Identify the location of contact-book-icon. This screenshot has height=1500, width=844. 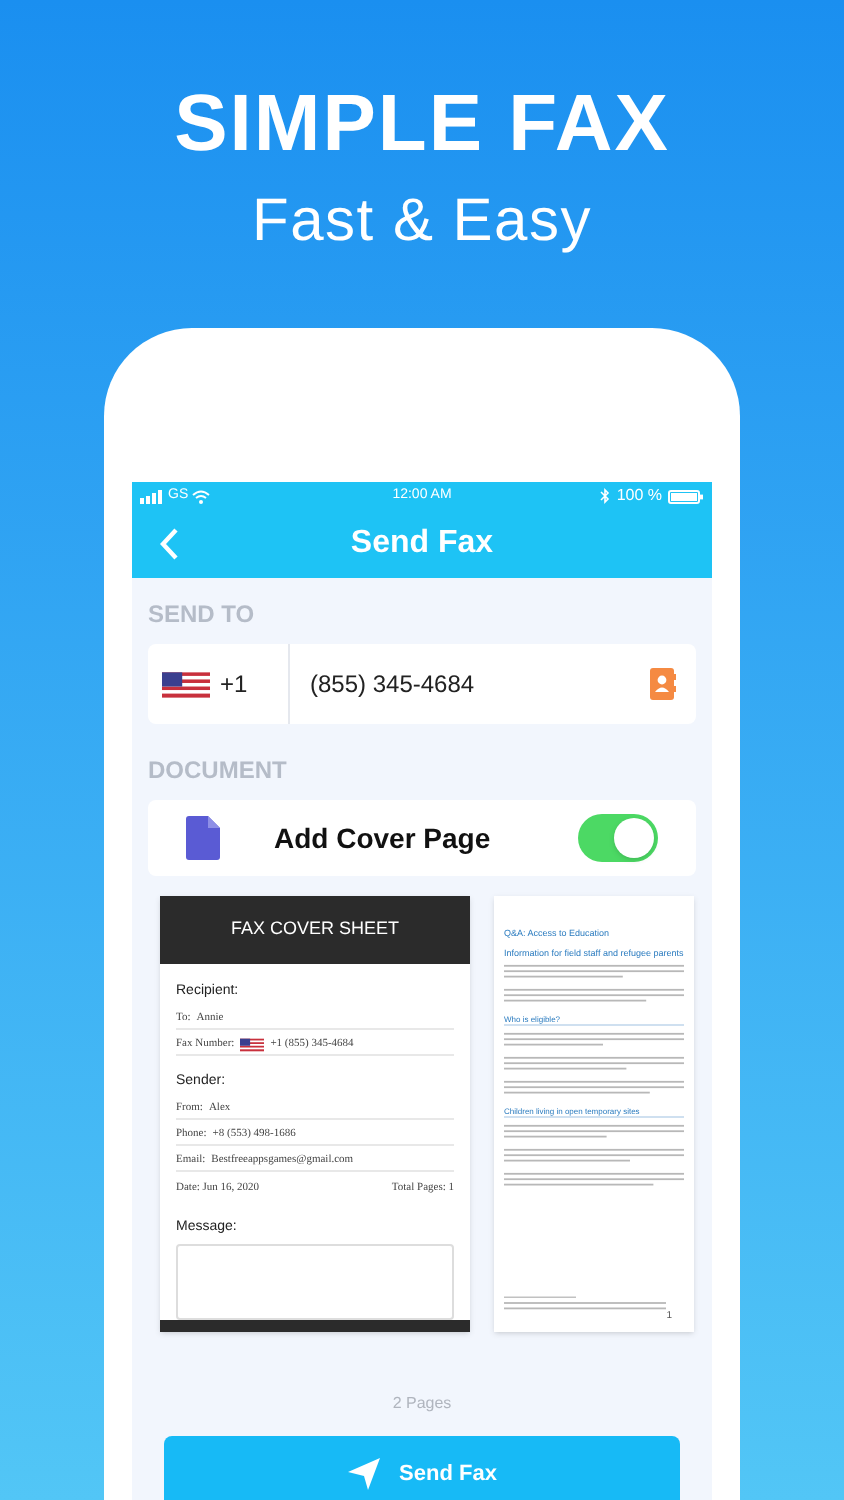
(663, 684).